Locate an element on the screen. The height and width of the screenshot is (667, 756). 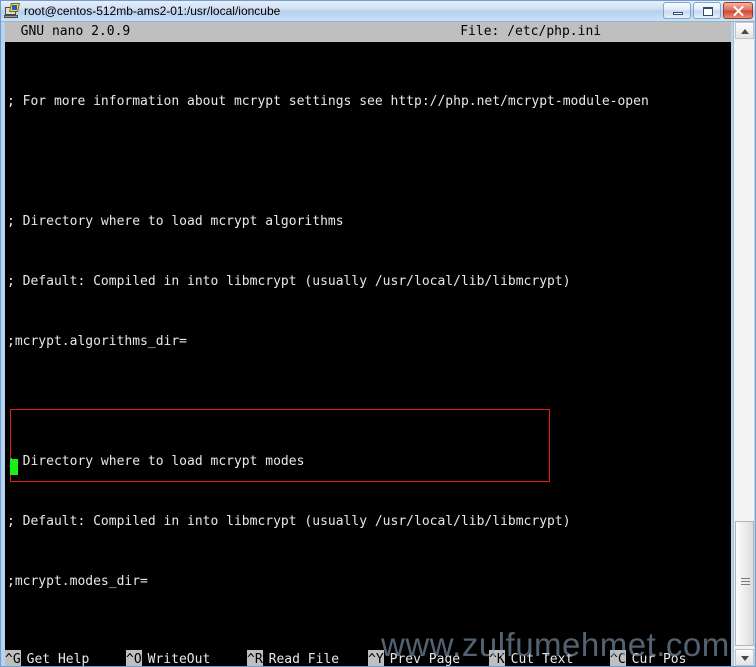
shortcut-writeout: ^O WriteOut is located at coordinates (186, 658).